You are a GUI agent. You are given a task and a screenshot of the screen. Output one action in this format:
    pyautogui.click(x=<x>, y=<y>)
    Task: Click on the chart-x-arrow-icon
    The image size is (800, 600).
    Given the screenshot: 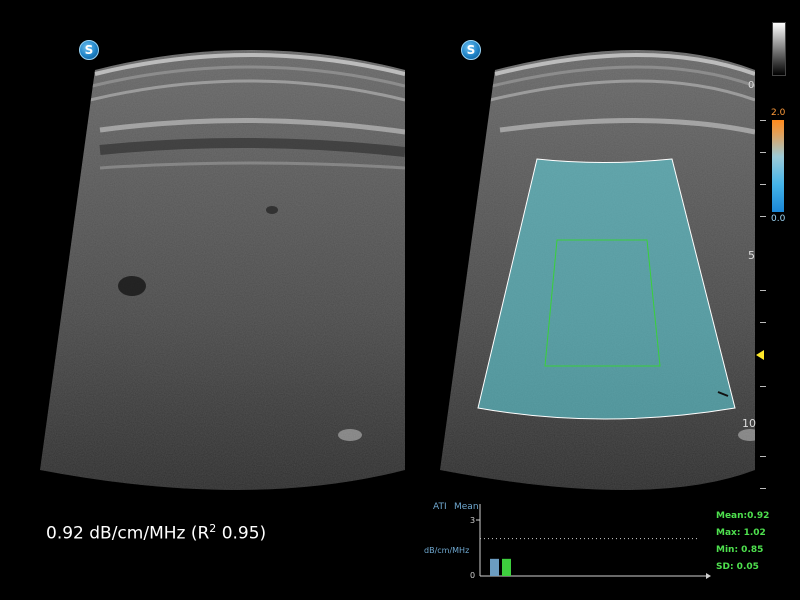 What is the action you would take?
    pyautogui.click(x=708, y=576)
    